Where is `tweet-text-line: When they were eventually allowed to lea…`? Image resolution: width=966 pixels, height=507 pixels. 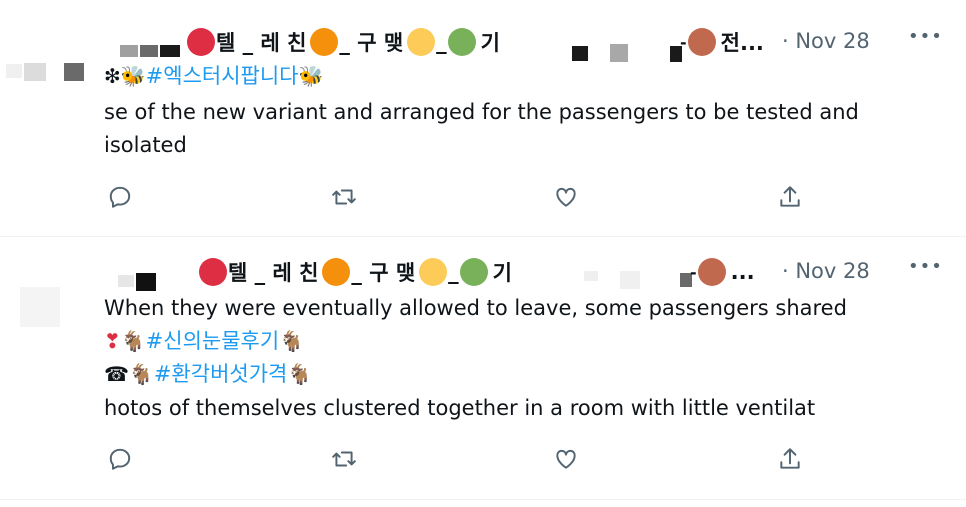 tweet-text-line: When they were eventually allowed to lea… is located at coordinates (475, 308).